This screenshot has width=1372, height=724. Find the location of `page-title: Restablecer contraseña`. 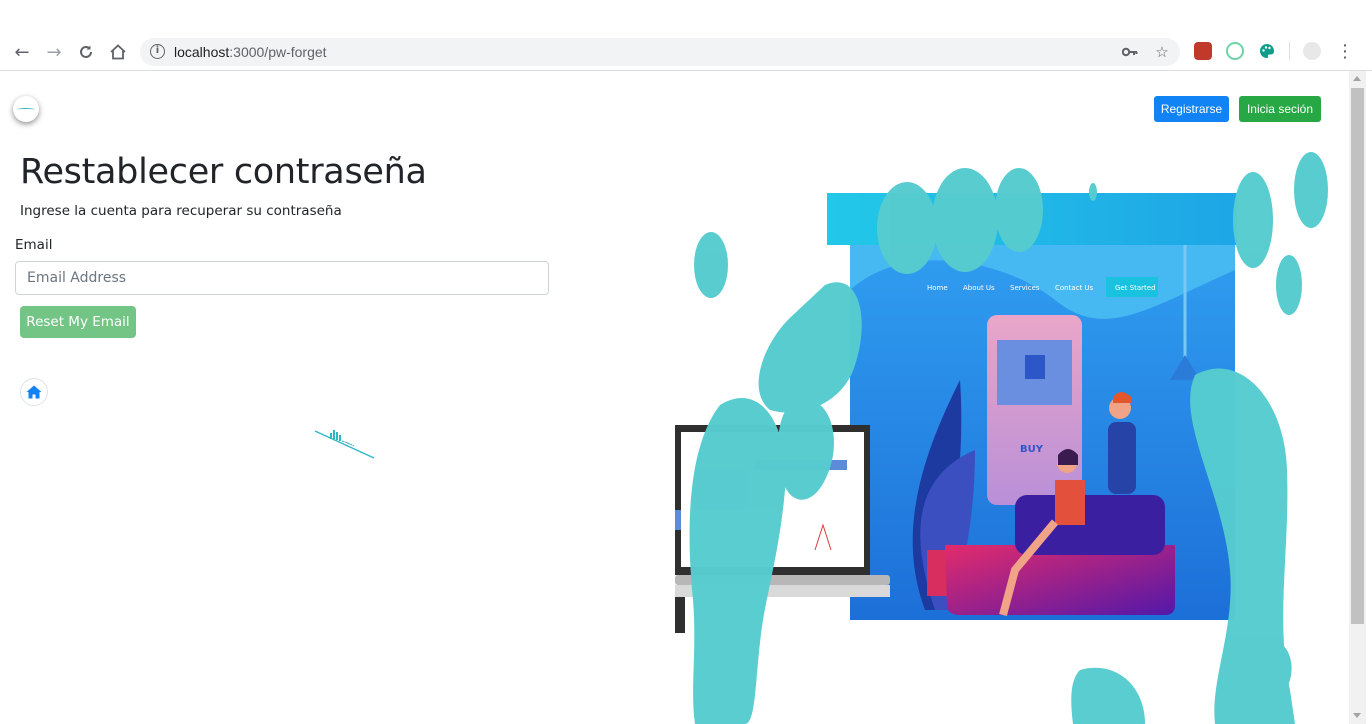

page-title: Restablecer contraseña is located at coordinates (223, 172).